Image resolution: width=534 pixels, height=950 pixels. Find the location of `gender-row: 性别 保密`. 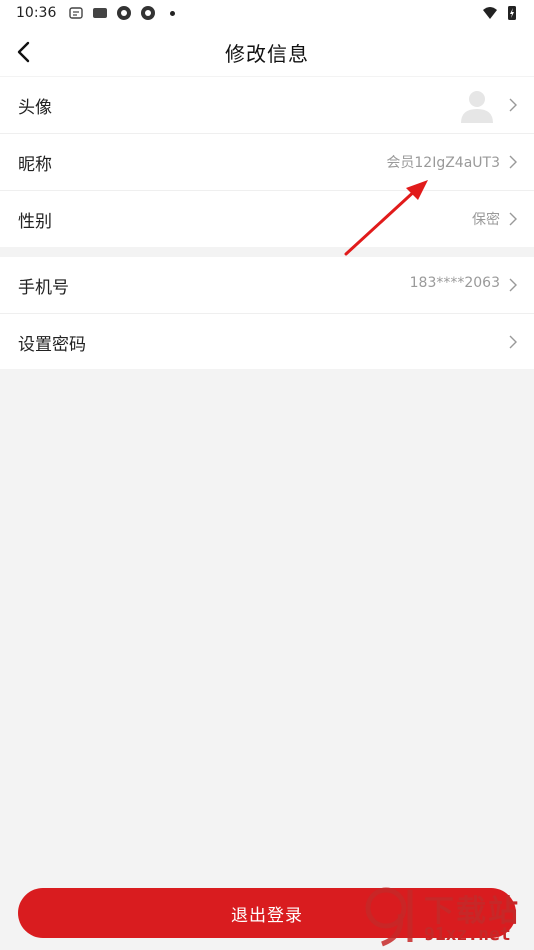

gender-row: 性别 保密 is located at coordinates (267, 219).